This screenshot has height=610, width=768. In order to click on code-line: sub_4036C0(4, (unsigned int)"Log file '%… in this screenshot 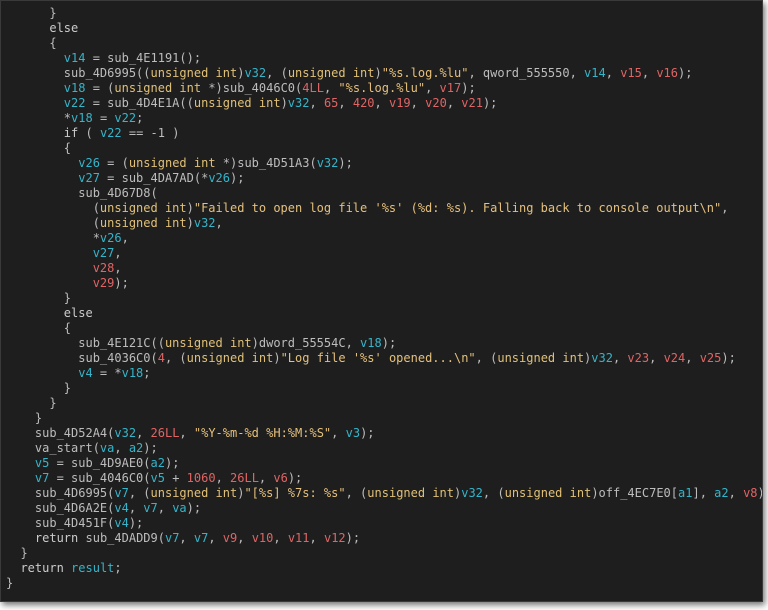, I will do `click(384, 358)`.